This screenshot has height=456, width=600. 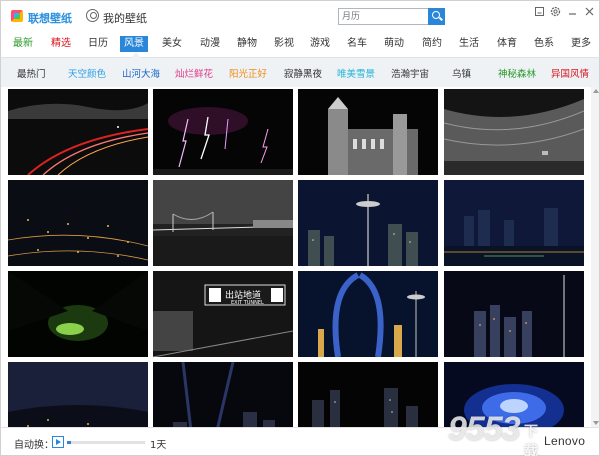 I want to click on active-pointer, so click(x=136, y=55).